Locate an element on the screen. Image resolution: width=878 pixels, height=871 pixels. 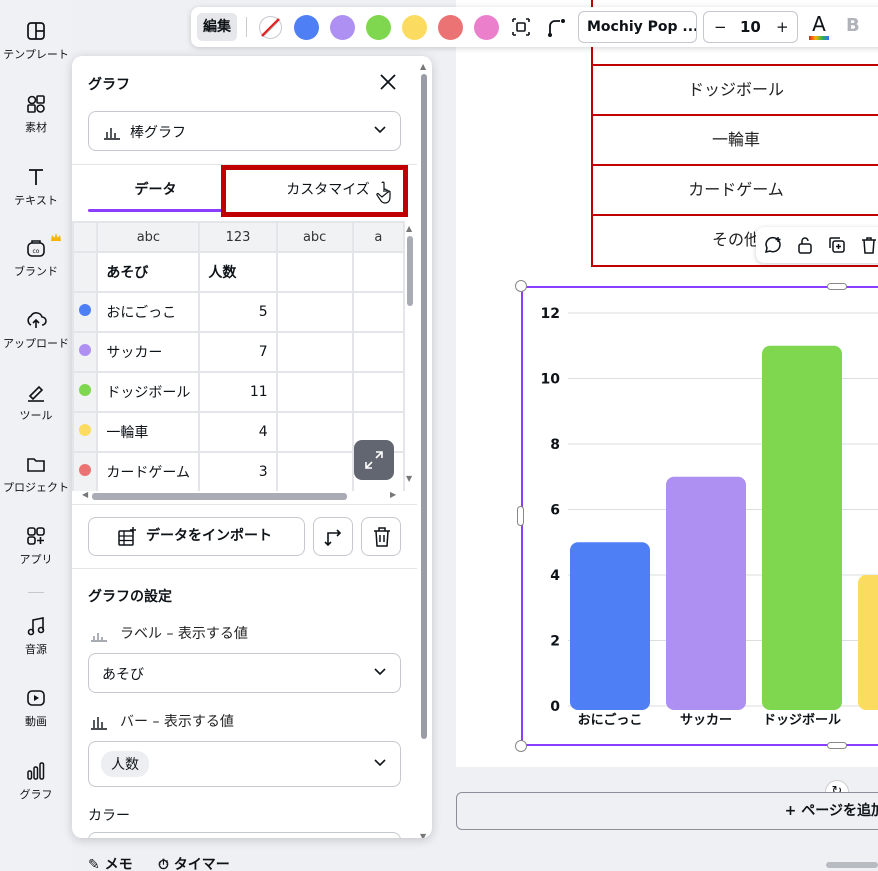
column-type: a is located at coordinates (378, 237).